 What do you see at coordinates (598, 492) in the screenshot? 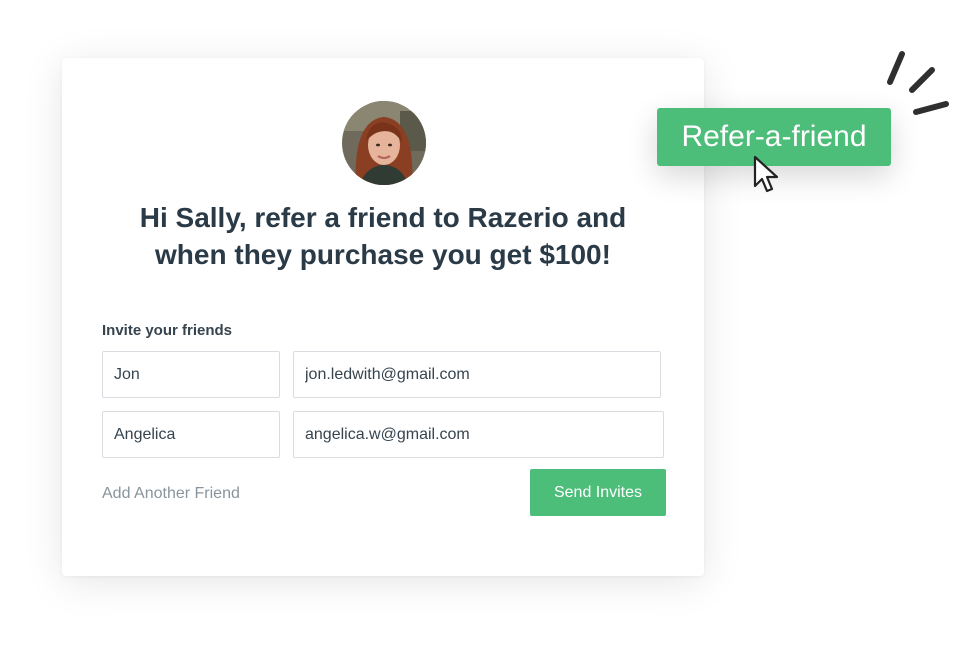
I see `send-invites-button: Send Invites` at bounding box center [598, 492].